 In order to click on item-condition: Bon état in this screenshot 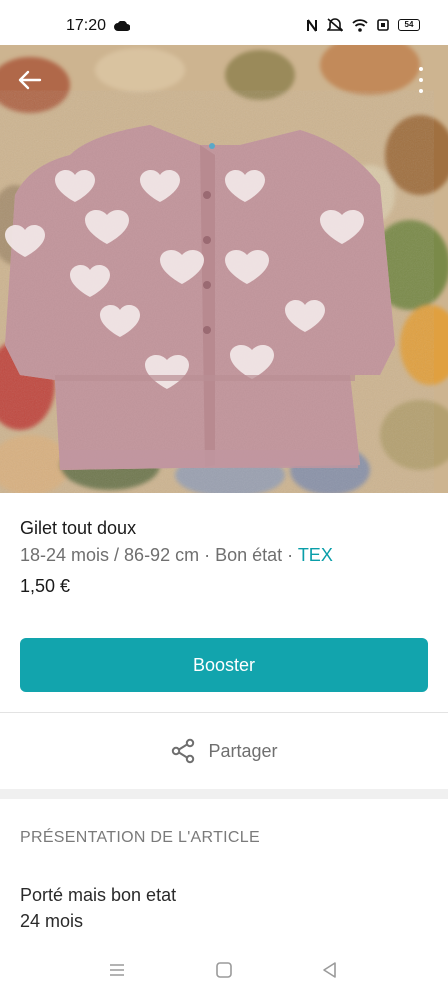, I will do `click(249, 555)`.